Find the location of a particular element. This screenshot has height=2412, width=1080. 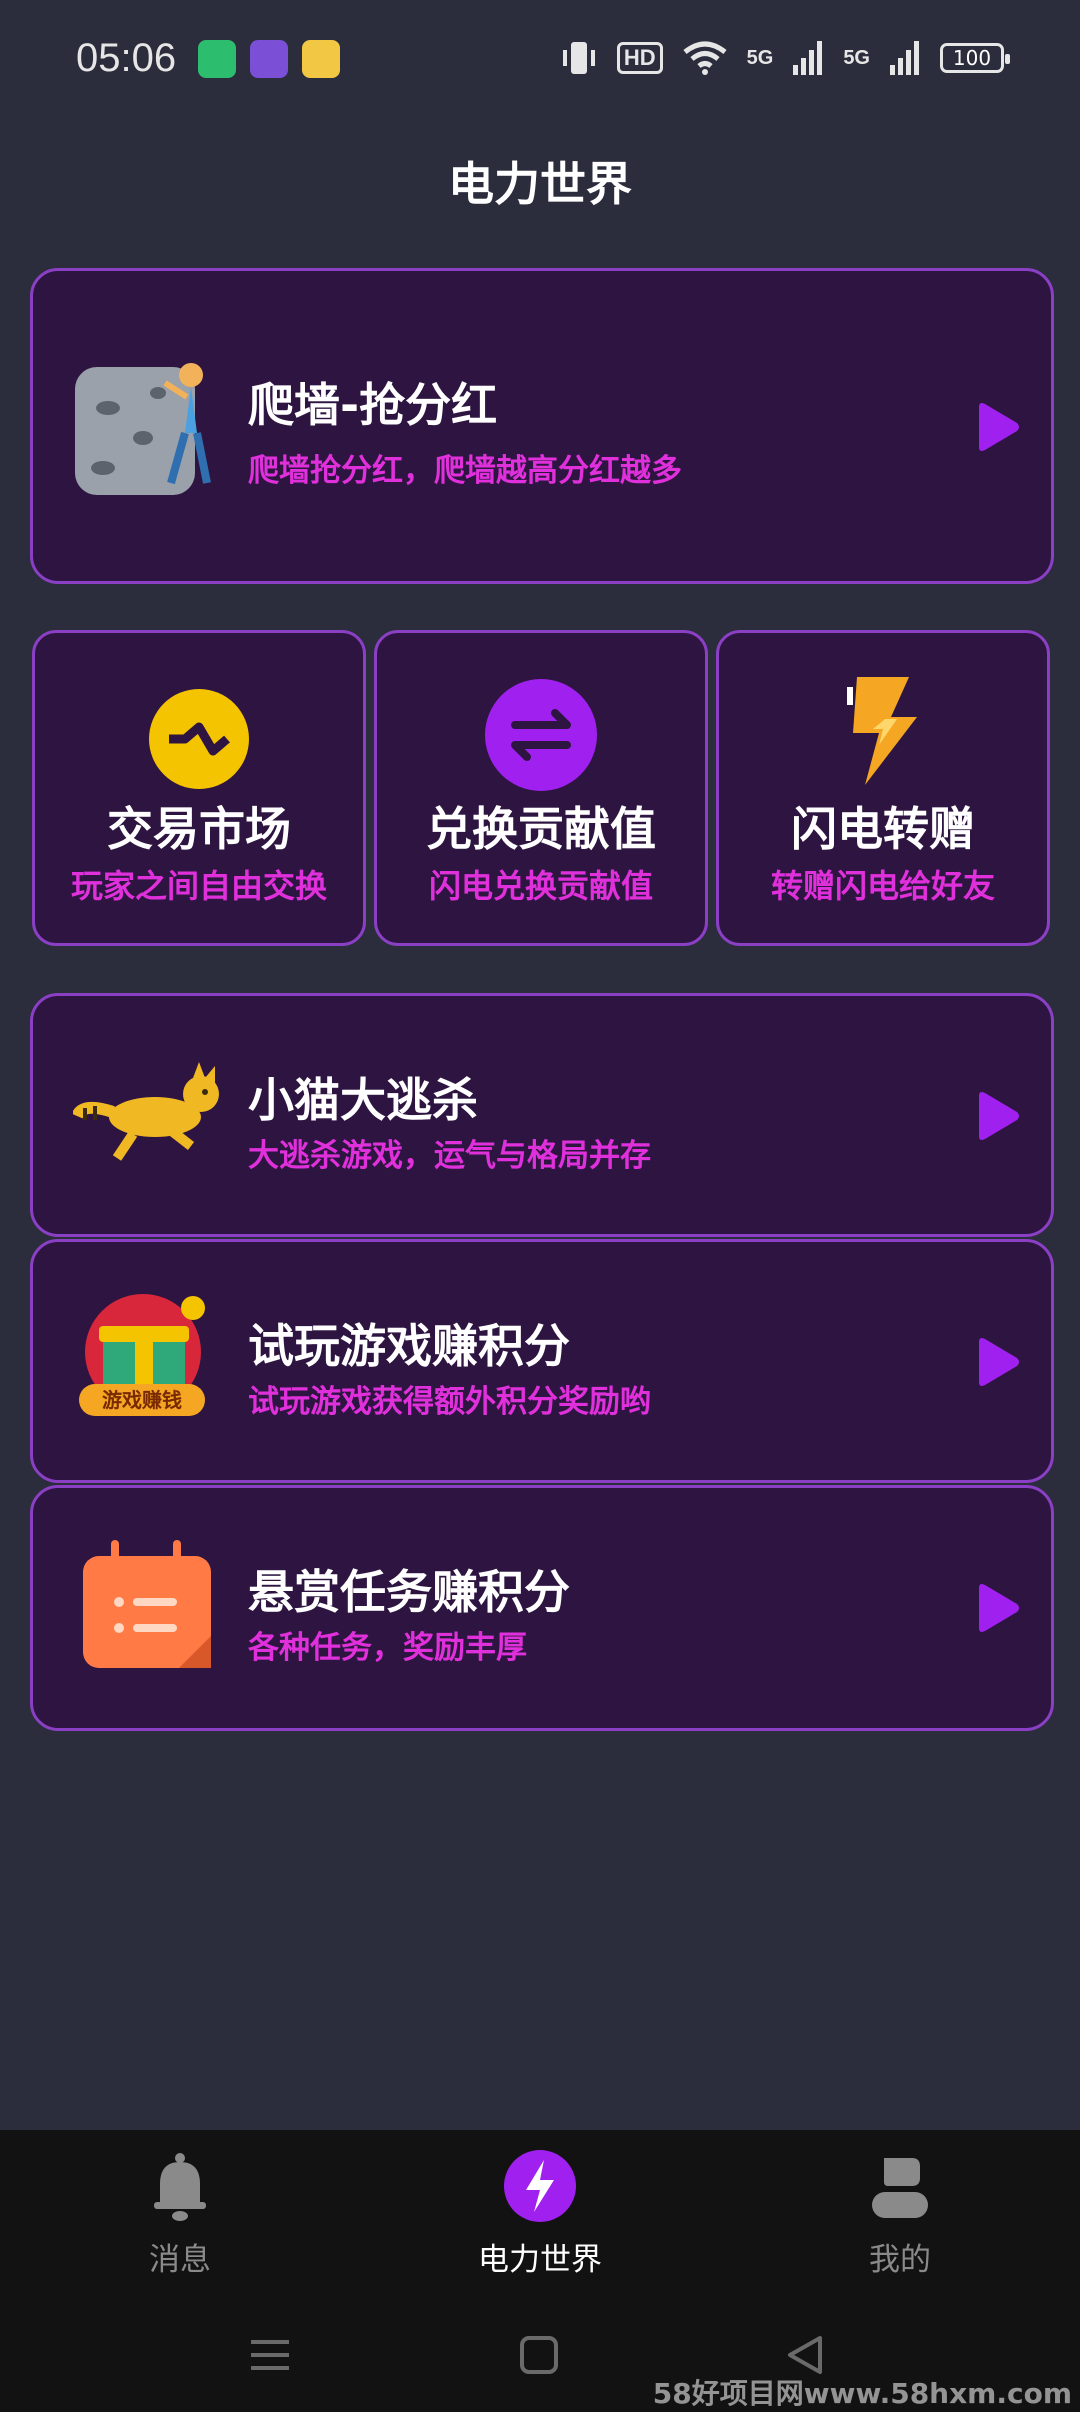

page-title: 电力世界 is located at coordinates (540, 184).